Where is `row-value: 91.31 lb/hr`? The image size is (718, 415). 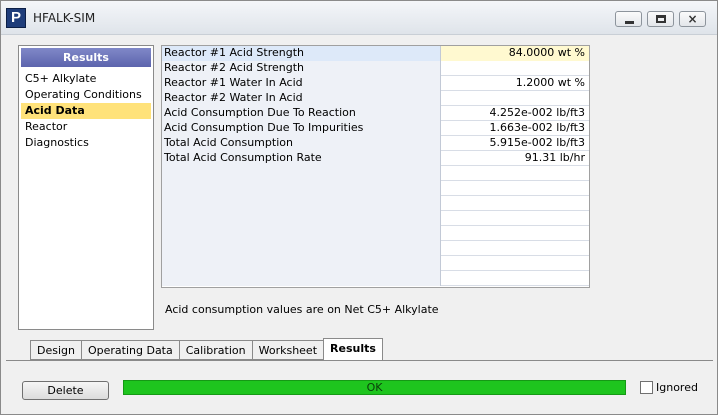
row-value: 91.31 lb/hr is located at coordinates (515, 158).